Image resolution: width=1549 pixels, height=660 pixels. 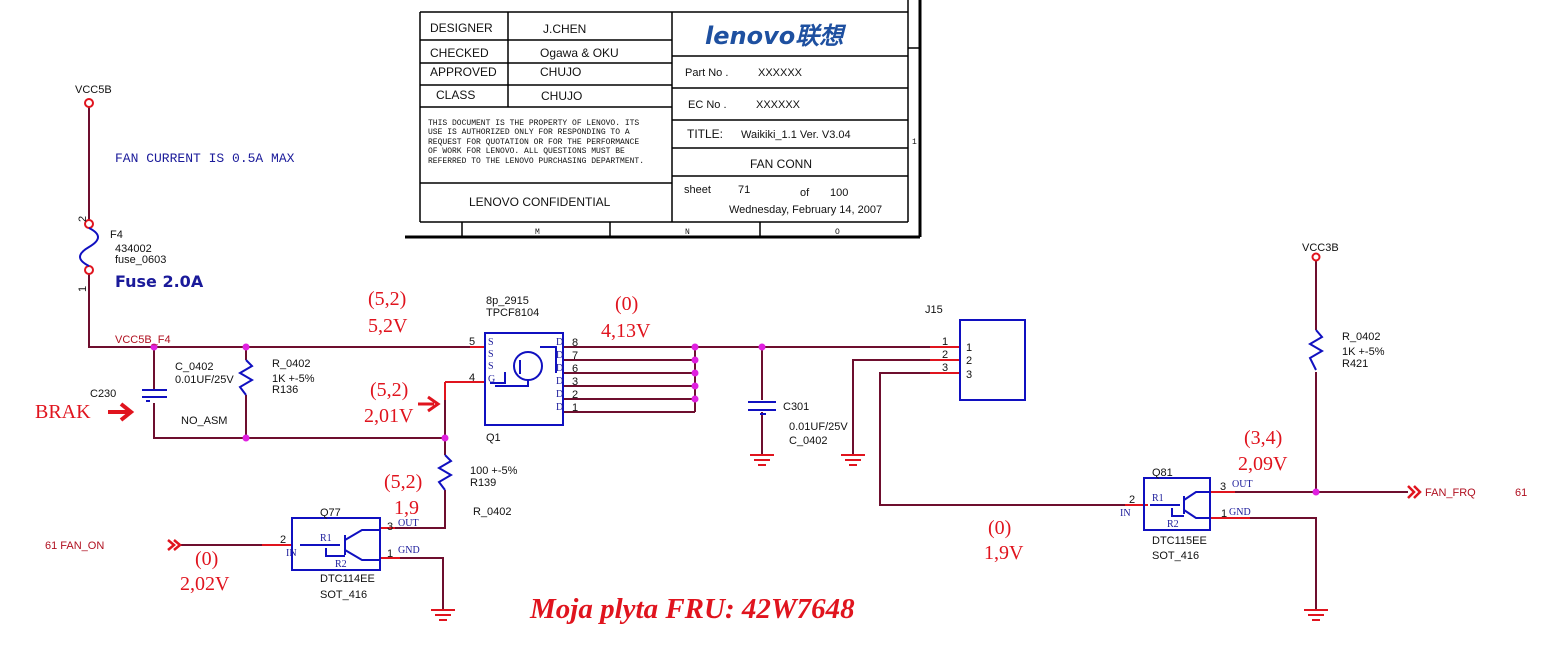 I want to click on sheet-total: 100, so click(x=839, y=193).